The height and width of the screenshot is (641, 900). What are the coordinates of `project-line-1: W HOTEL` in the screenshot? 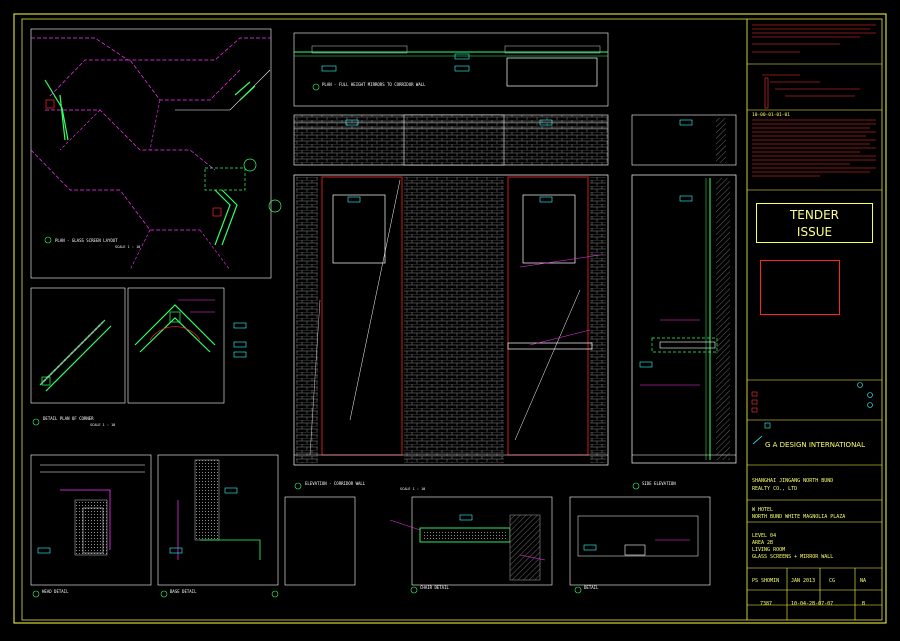 It's located at (763, 510).